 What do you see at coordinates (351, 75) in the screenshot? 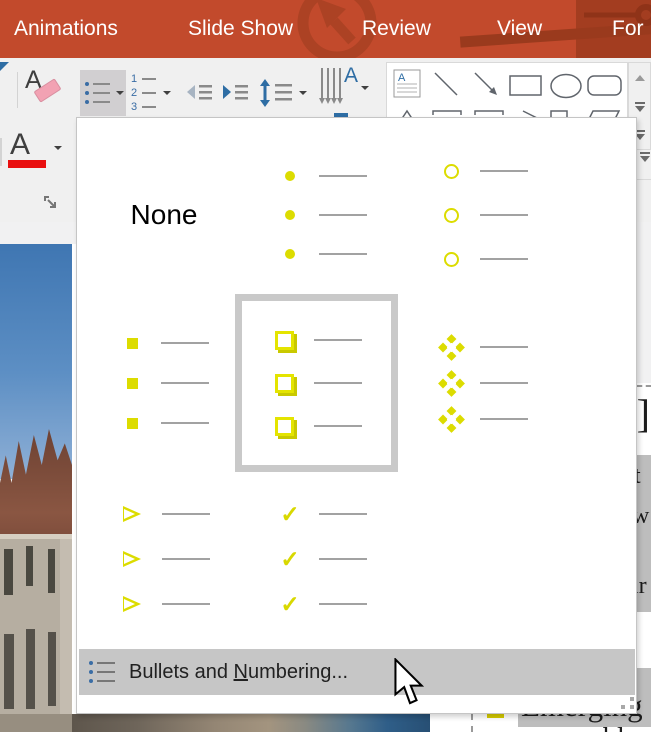
I see `text-direction-letter: A` at bounding box center [351, 75].